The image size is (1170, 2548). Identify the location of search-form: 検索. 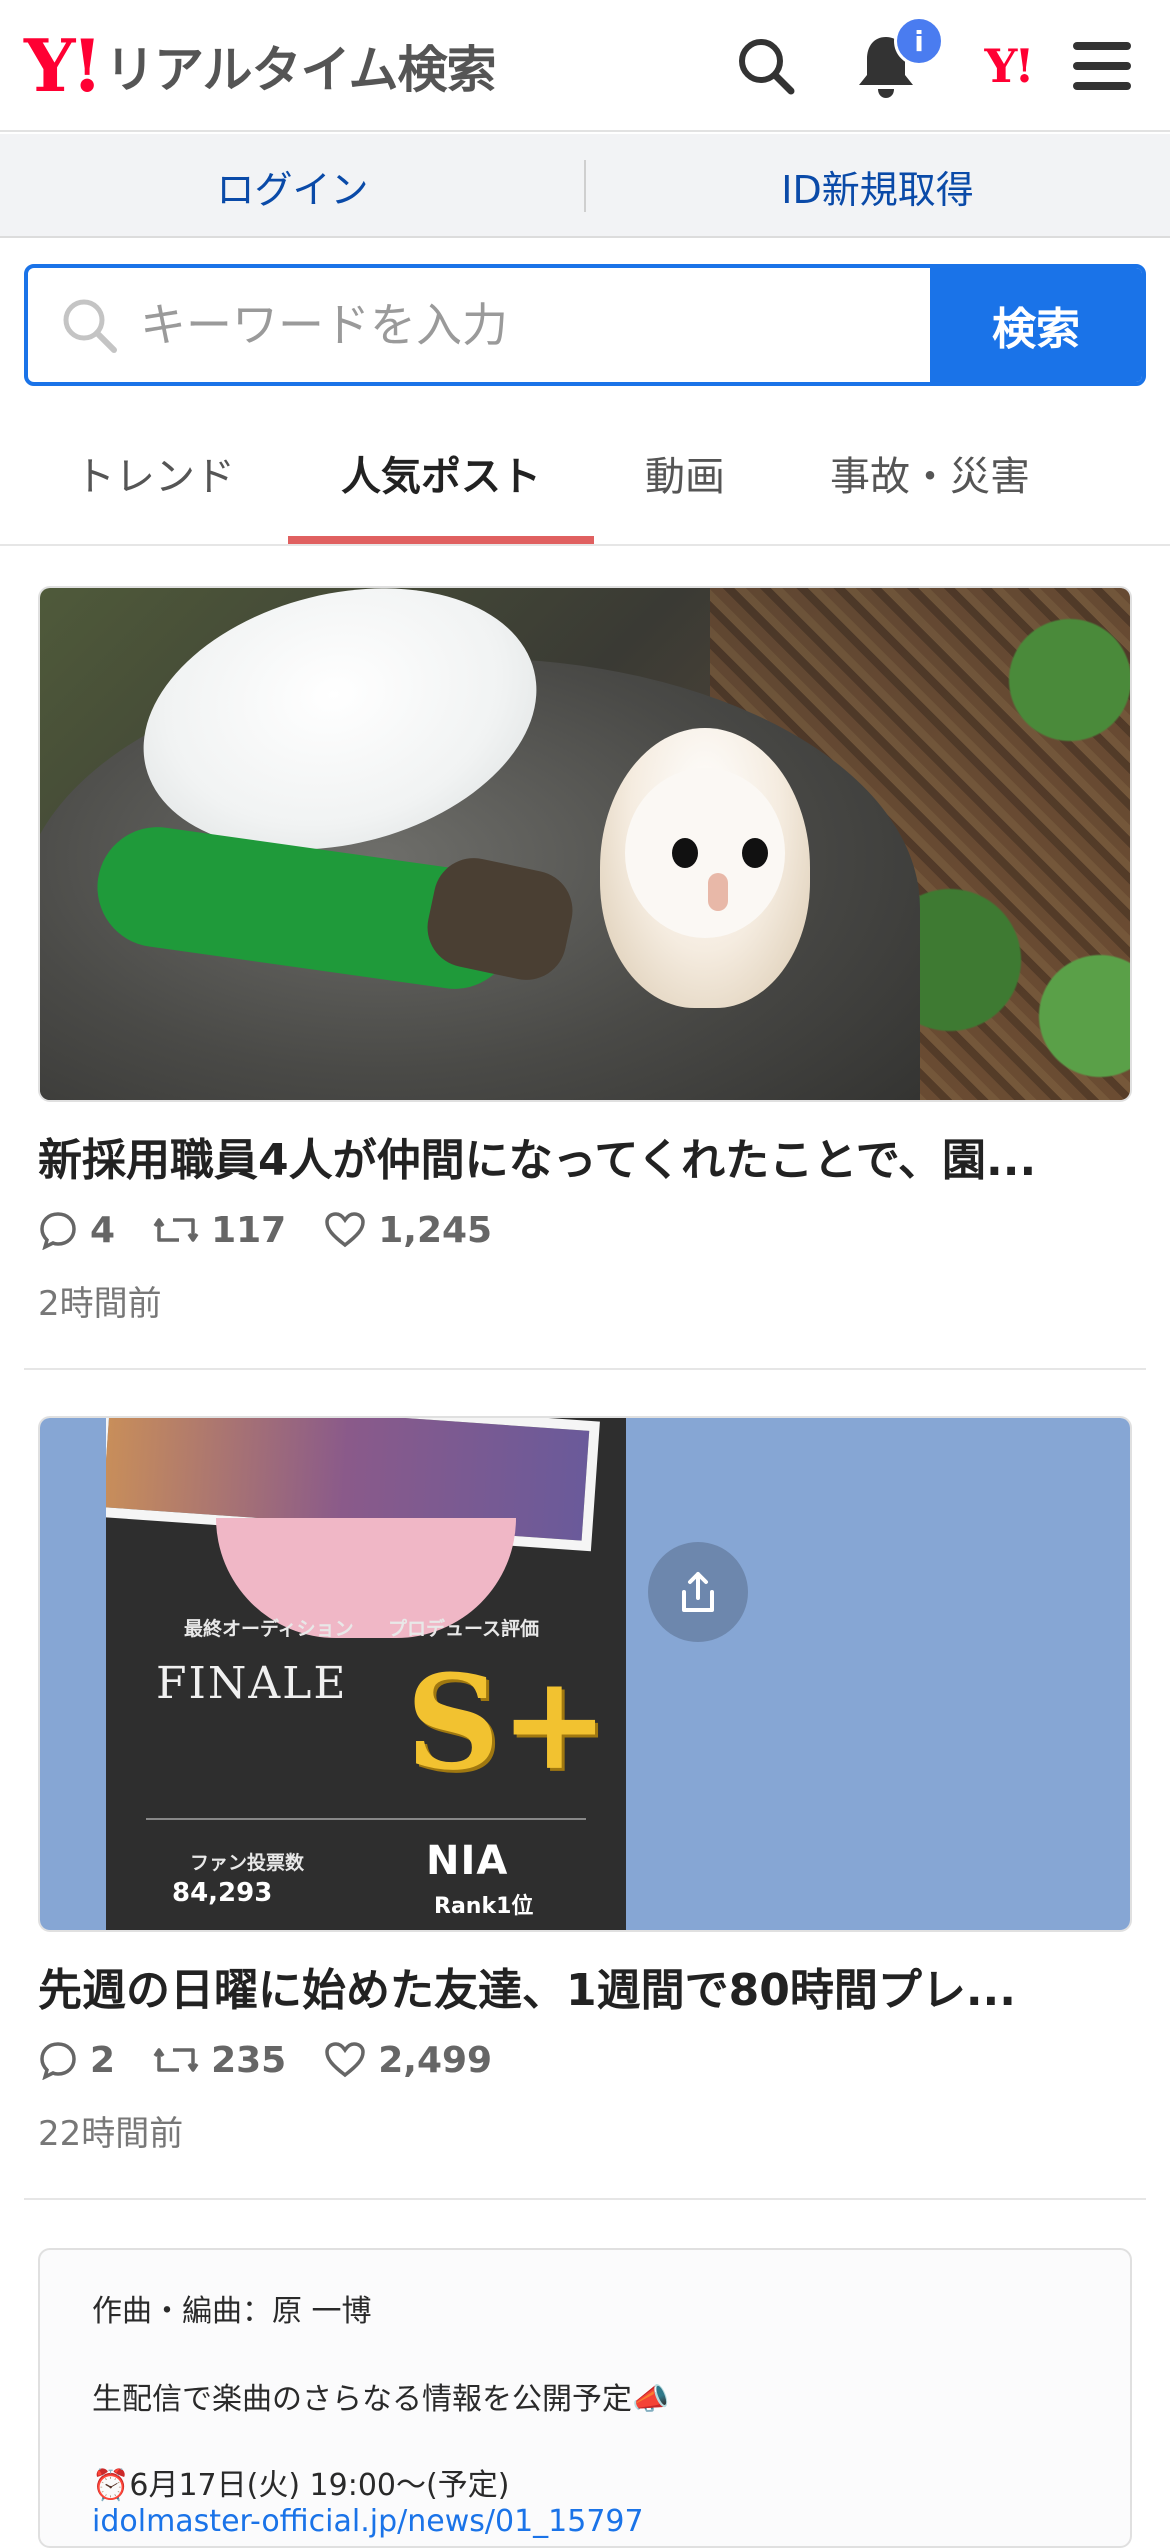
(585, 325).